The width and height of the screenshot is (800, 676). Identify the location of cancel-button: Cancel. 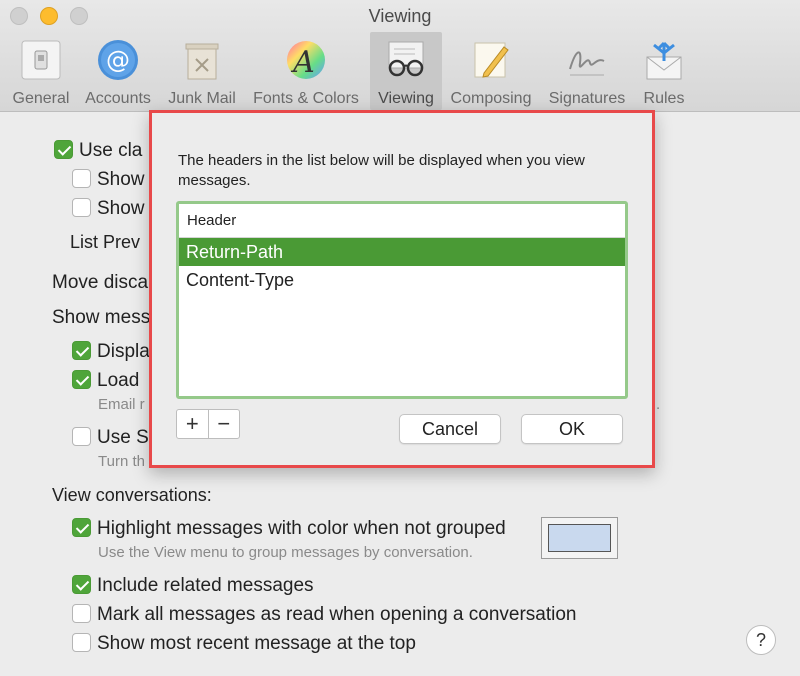
(450, 429).